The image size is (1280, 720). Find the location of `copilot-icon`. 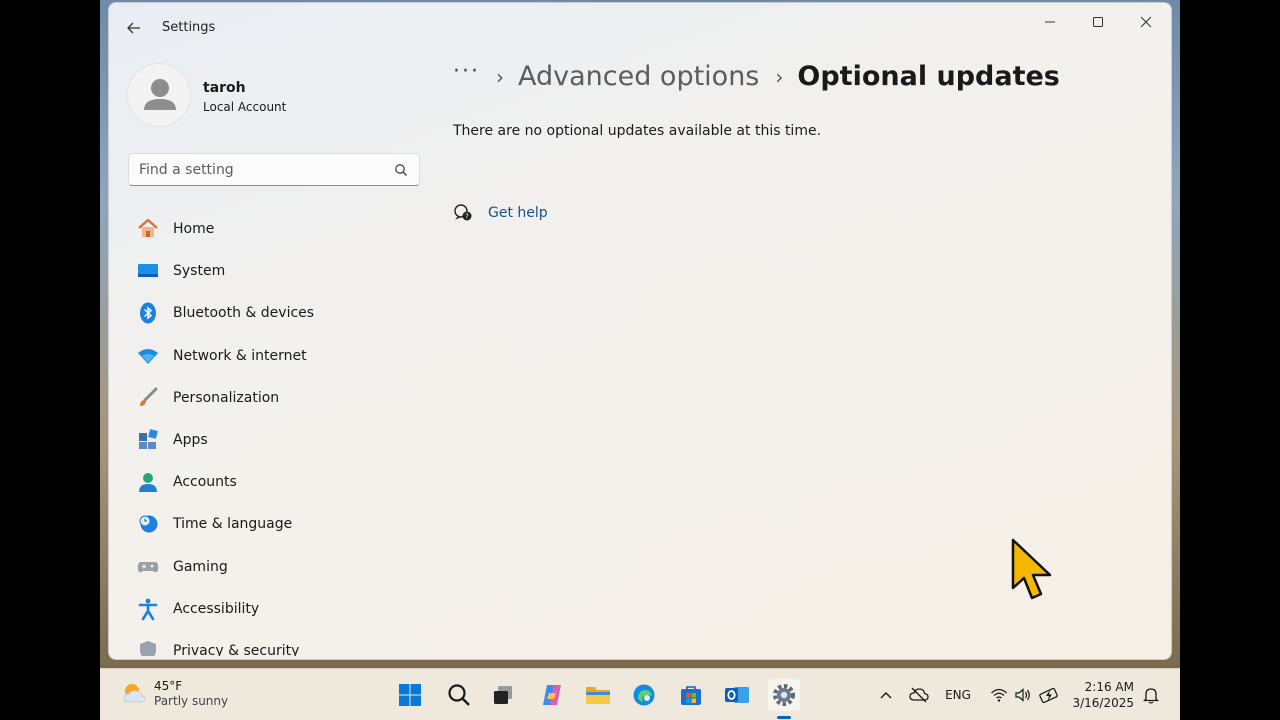

copilot-icon is located at coordinates (552, 695).